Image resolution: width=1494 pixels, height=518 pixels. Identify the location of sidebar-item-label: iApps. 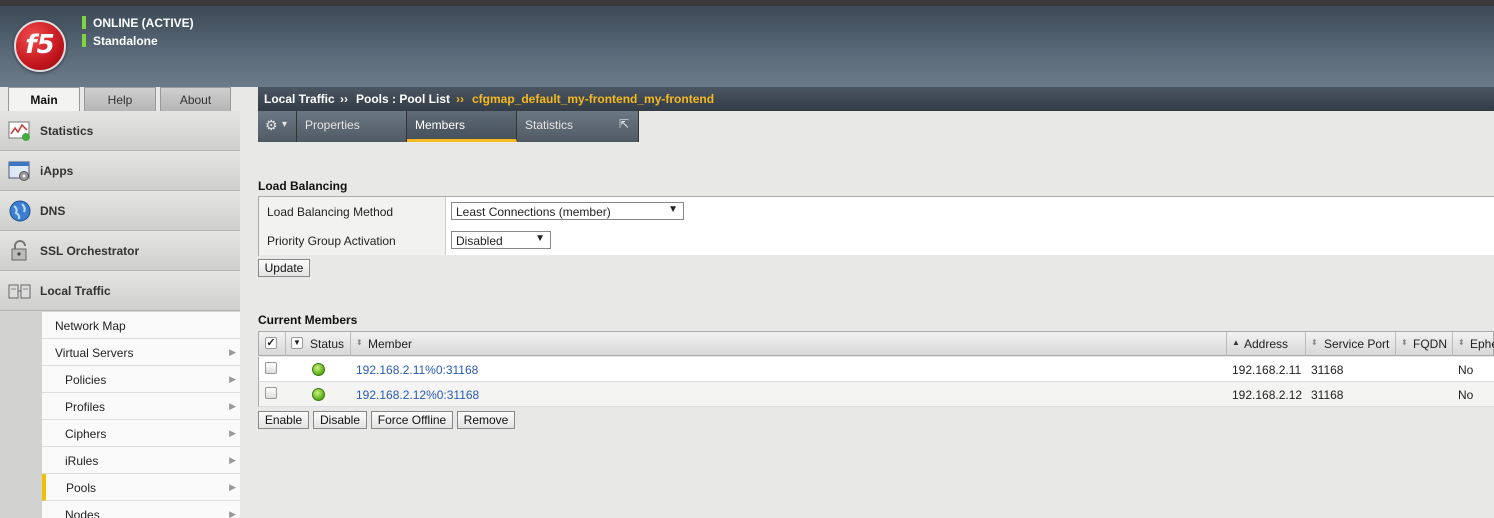
(57, 171).